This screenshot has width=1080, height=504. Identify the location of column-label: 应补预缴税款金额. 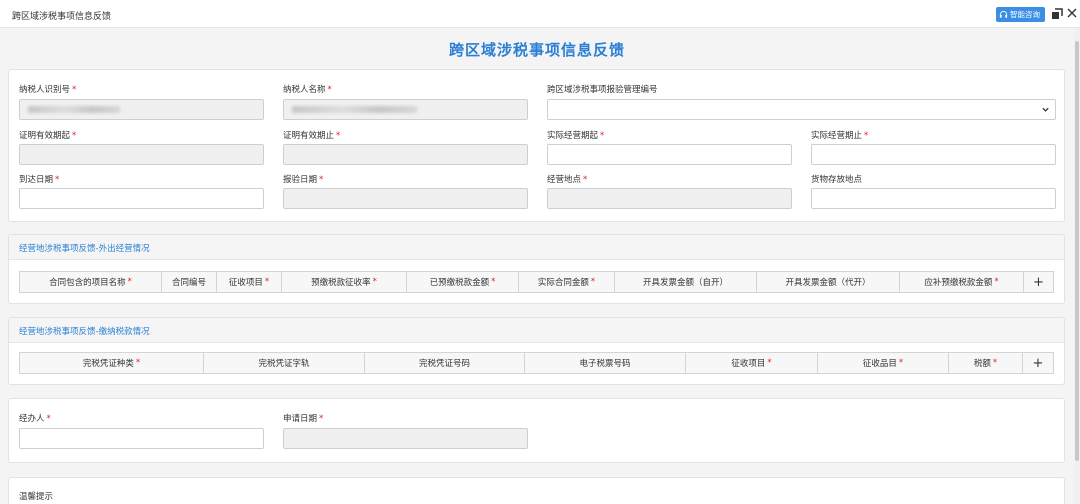
(958, 283).